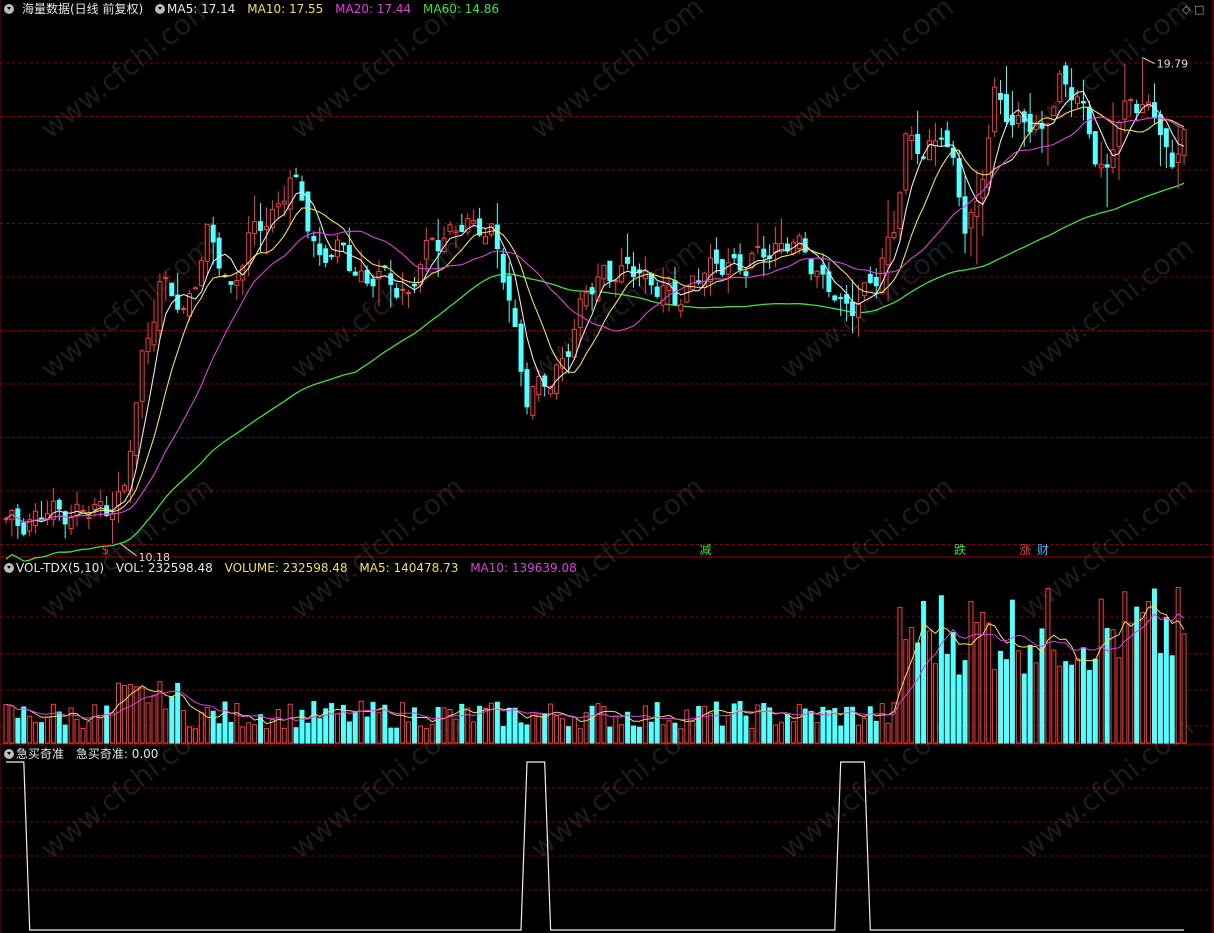  I want to click on panel-controls: ◇ □, so click(1193, 9).